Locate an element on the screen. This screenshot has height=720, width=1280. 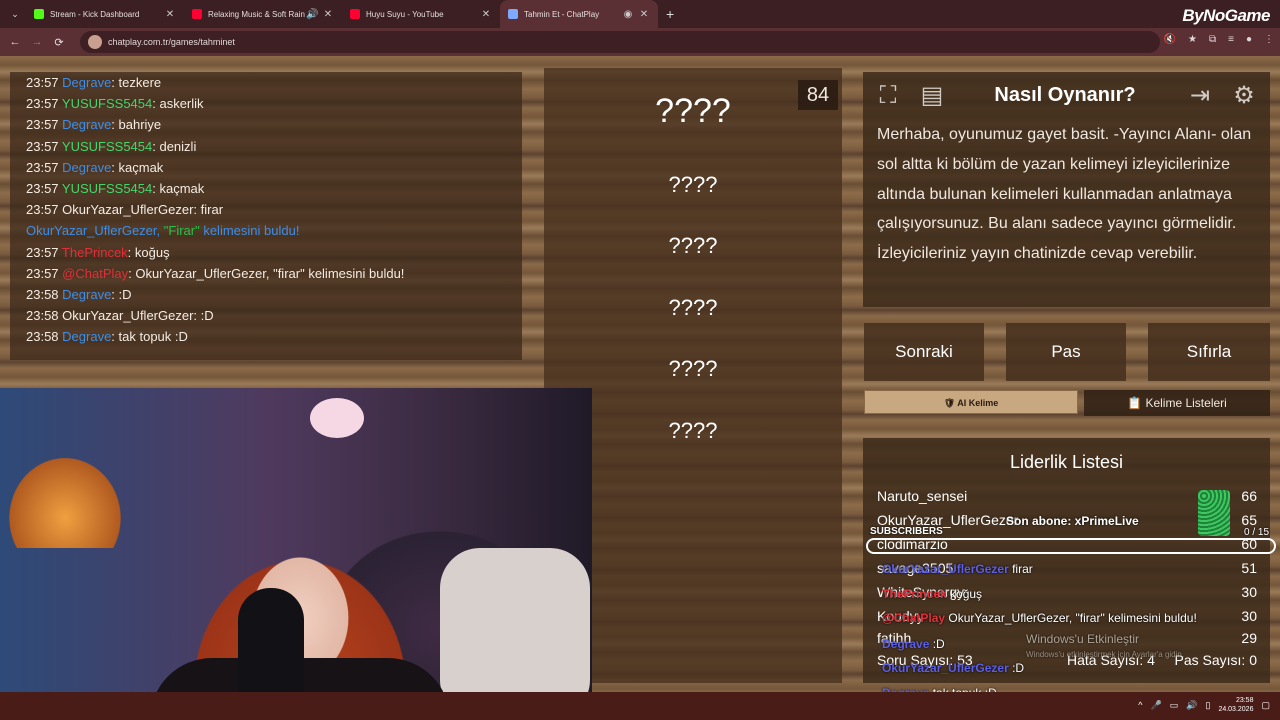
chatplay-icon is located at coordinates (513, 14).